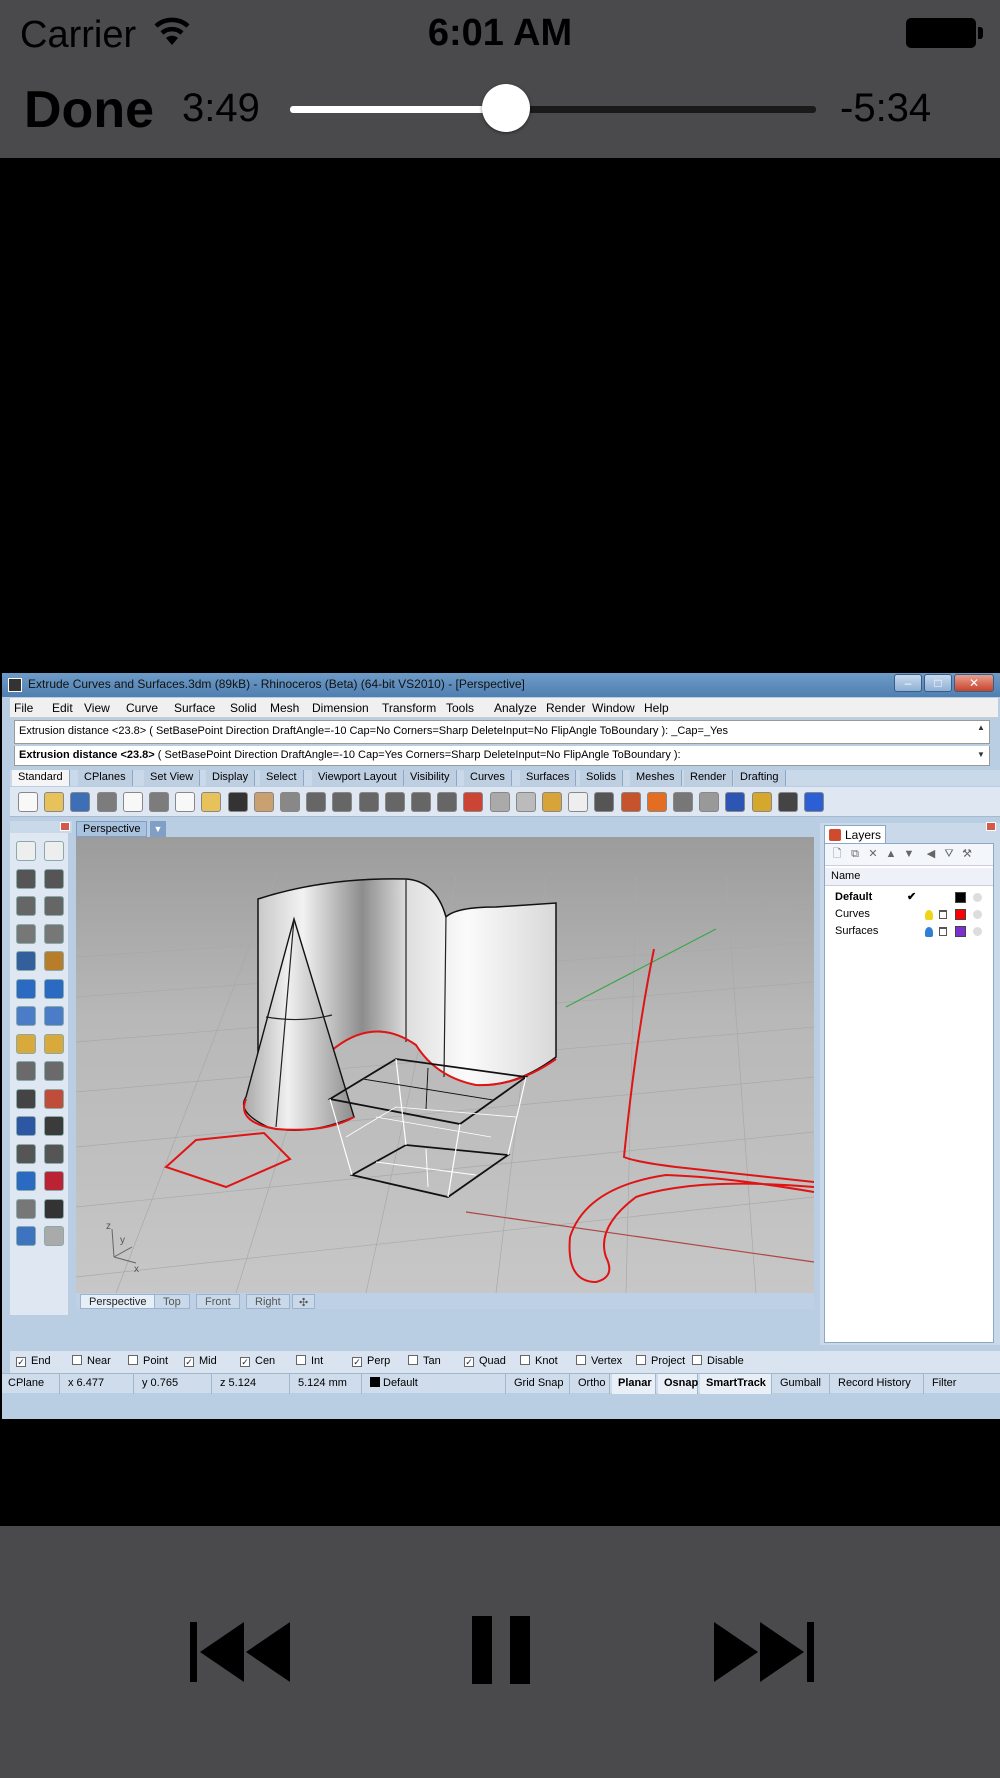  What do you see at coordinates (112, 829) in the screenshot?
I see `viewport-title: Perspective` at bounding box center [112, 829].